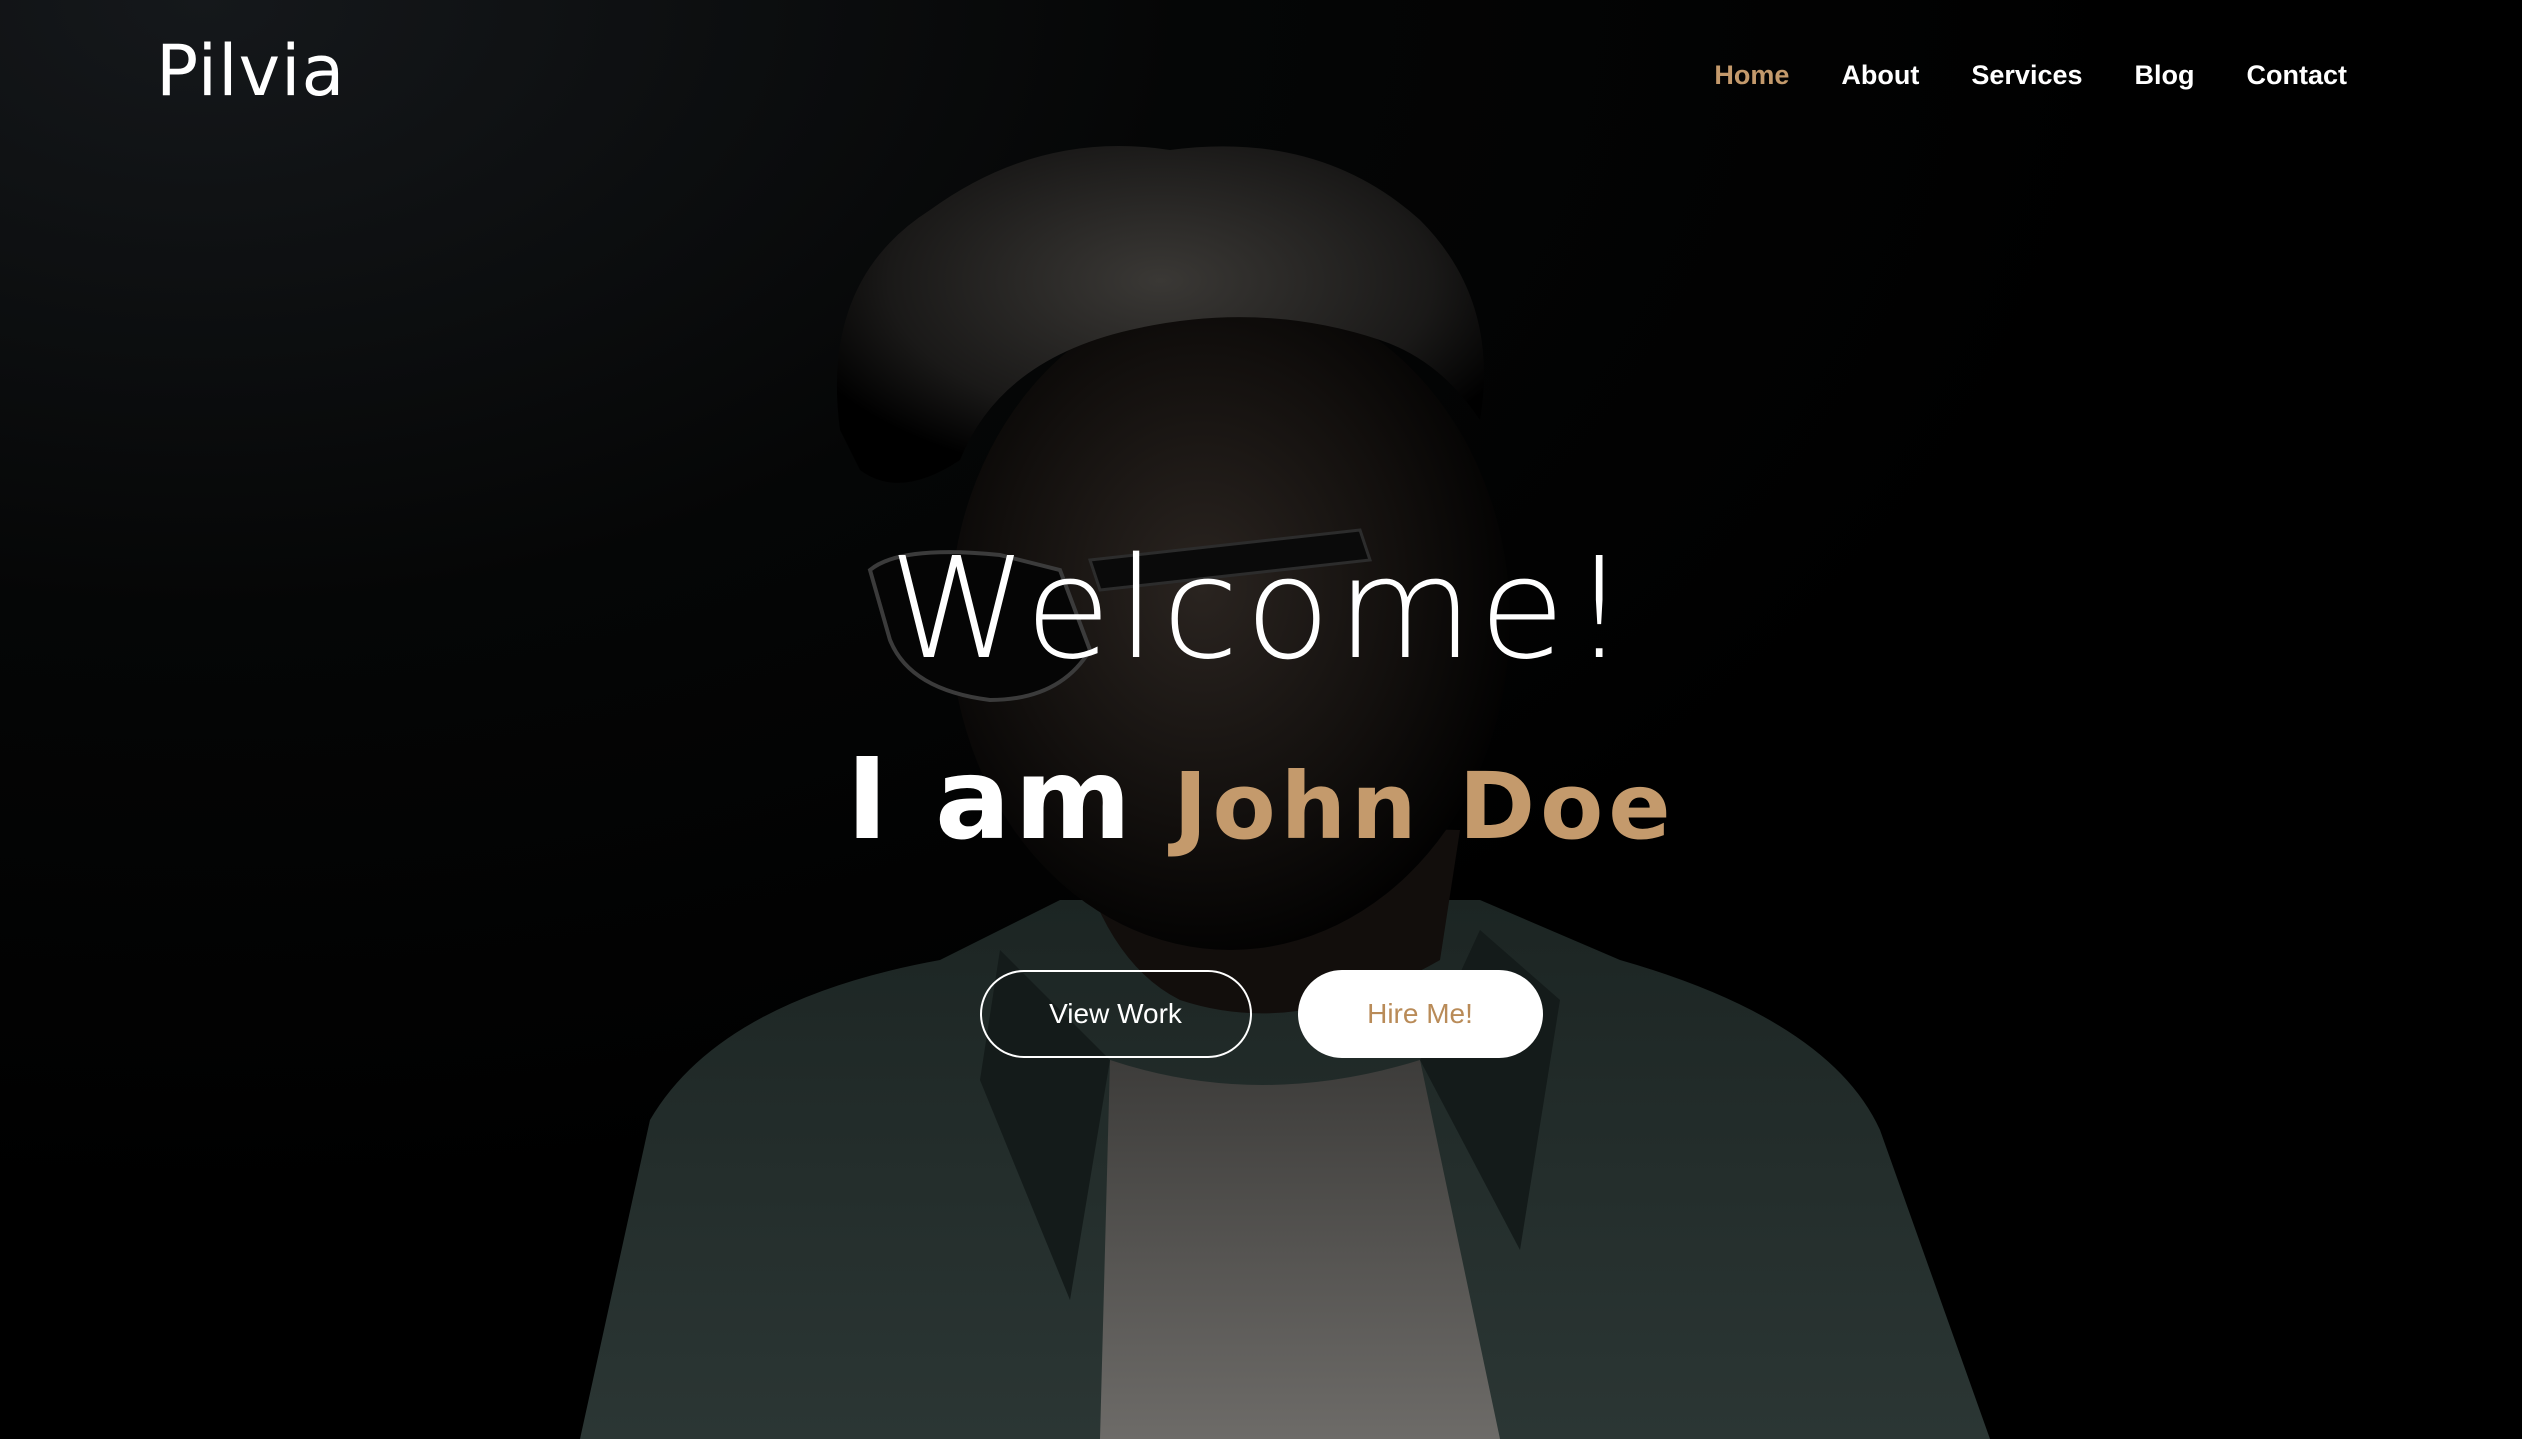 The width and height of the screenshot is (2522, 1439). I want to click on hero-intro-name: John Doe, so click(1424, 806).